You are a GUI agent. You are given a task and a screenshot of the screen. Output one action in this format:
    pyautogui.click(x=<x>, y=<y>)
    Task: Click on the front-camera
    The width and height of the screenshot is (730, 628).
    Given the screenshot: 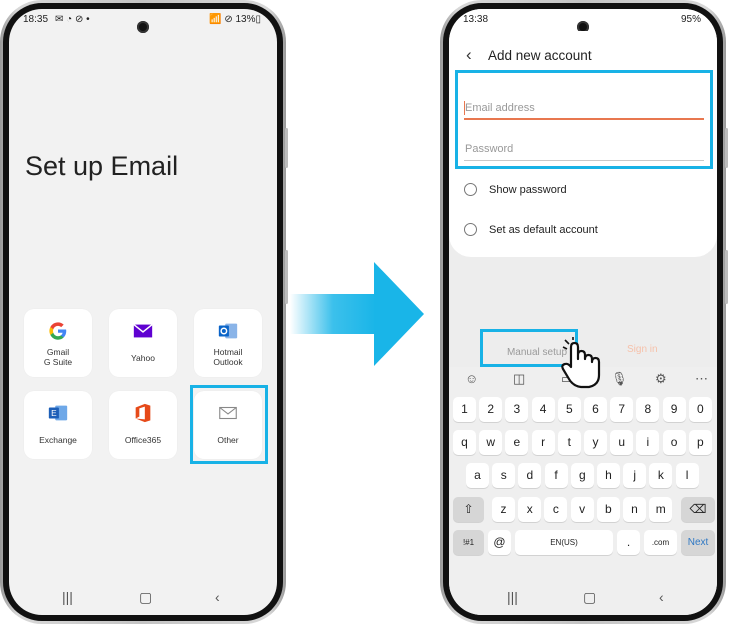 What is the action you would take?
    pyautogui.click(x=143, y=27)
    